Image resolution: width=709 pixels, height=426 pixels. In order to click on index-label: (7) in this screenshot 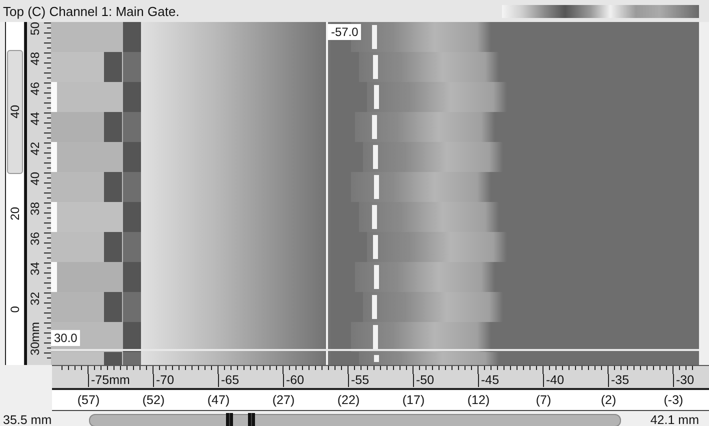, I will do `click(543, 400)`.